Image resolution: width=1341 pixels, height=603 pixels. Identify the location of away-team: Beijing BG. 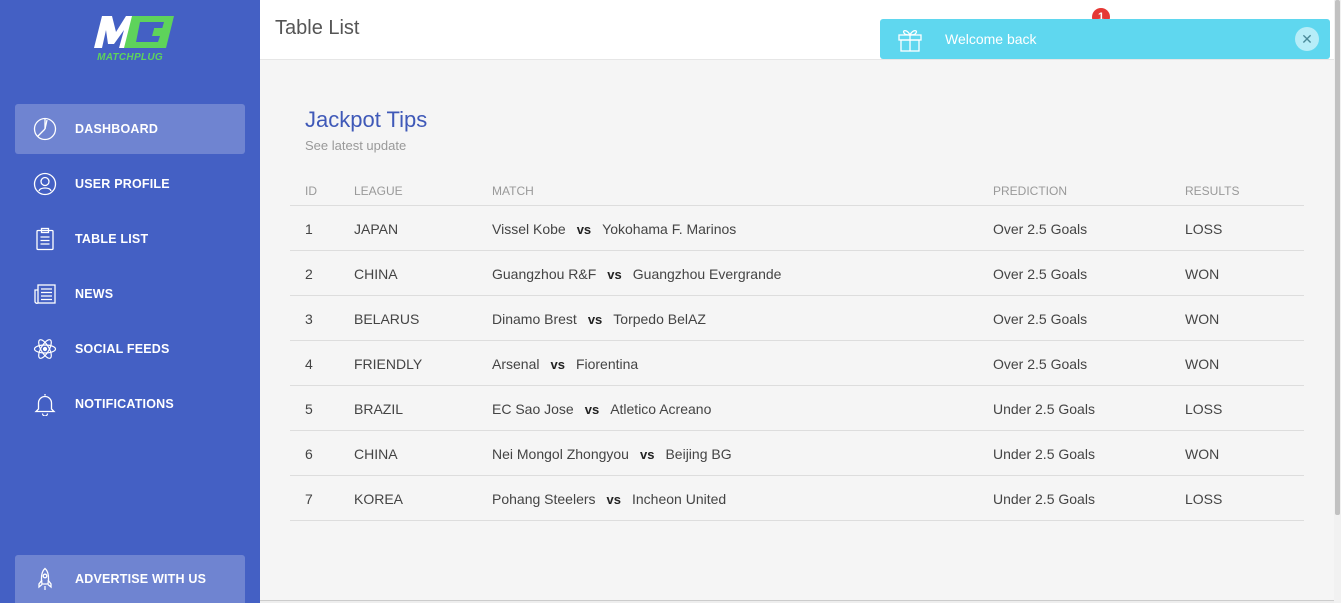
(698, 454).